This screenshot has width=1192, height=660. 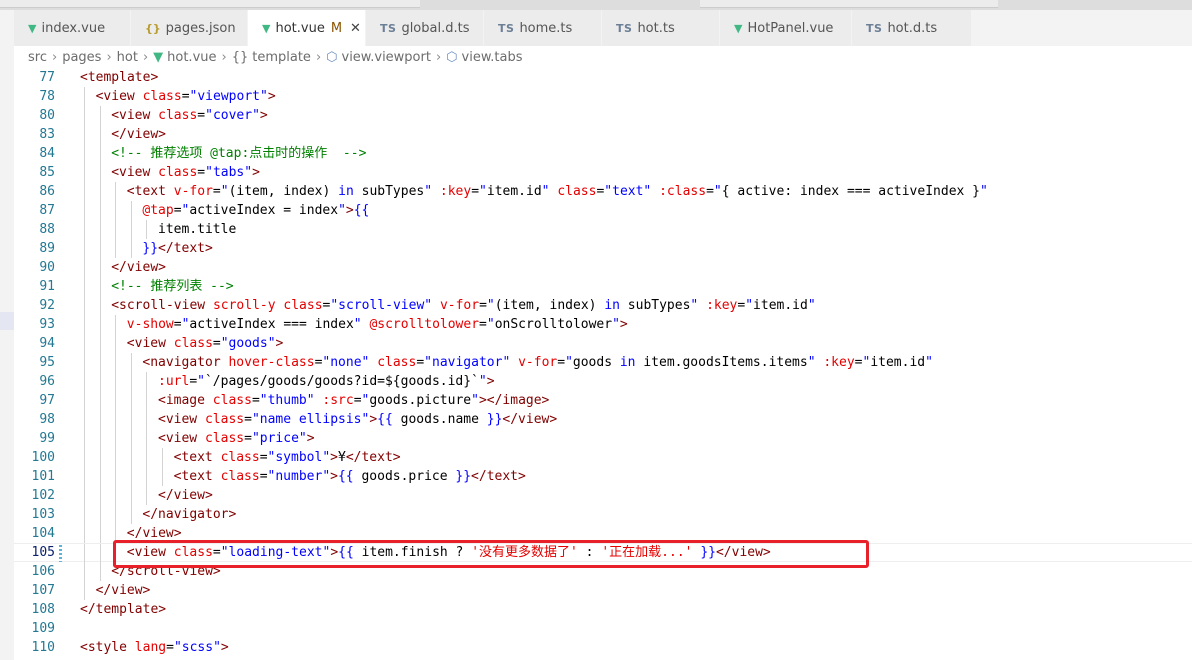 What do you see at coordinates (439, 419) in the screenshot?
I see `code-token: goods.name` at bounding box center [439, 419].